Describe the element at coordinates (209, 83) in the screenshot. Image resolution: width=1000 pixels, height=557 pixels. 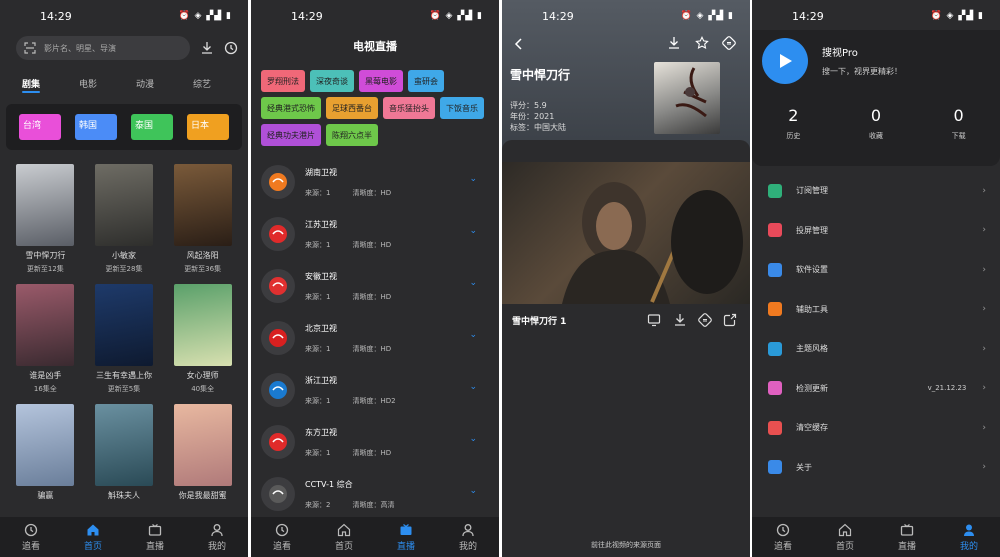
I see `tab-variety: 综艺` at that location.